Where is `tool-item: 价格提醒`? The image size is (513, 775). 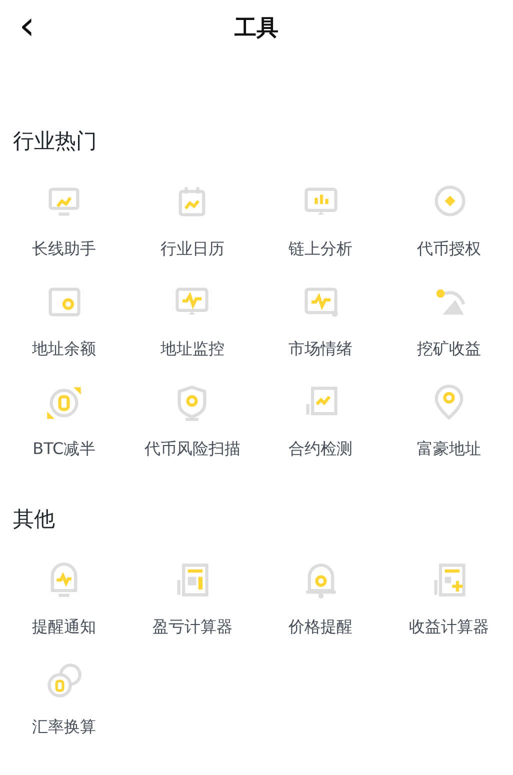 tool-item: 价格提醒 is located at coordinates (320, 611).